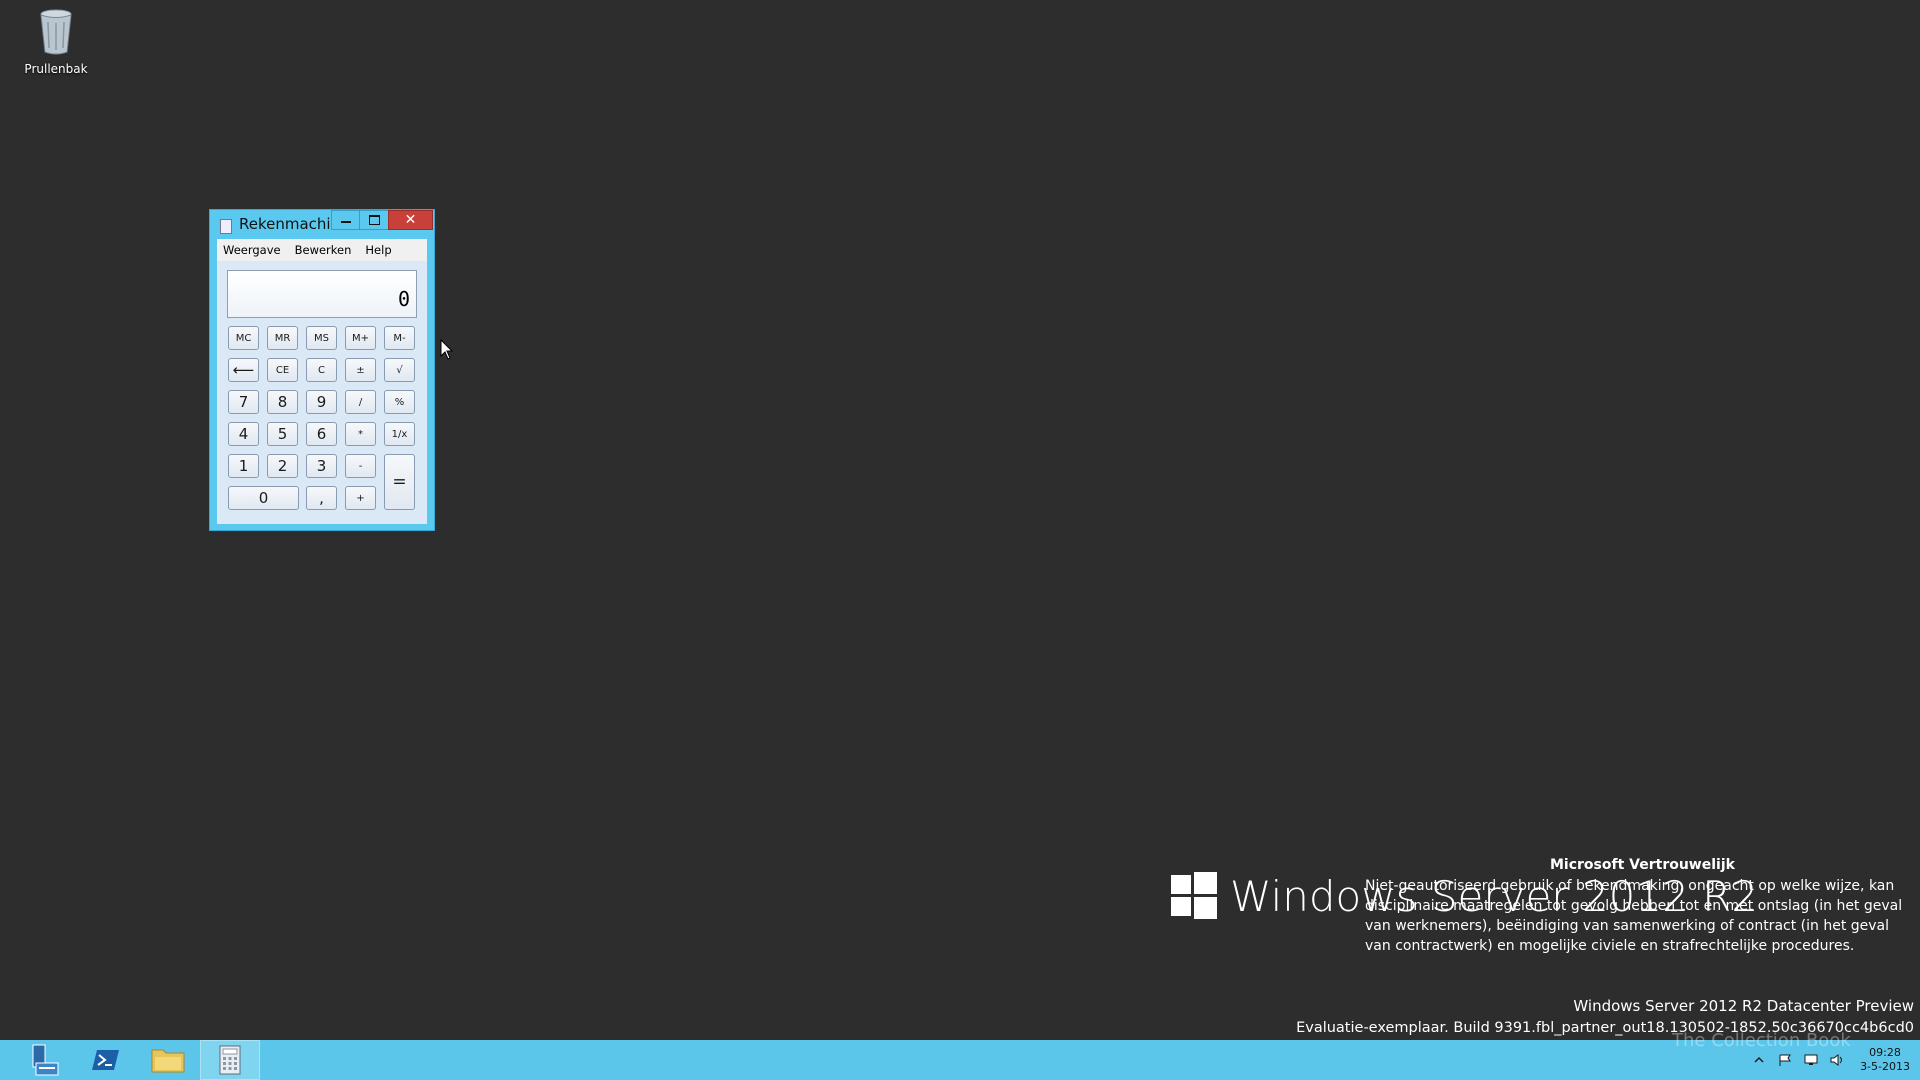 The height and width of the screenshot is (1080, 1920). What do you see at coordinates (1785, 1060) in the screenshot?
I see `flag-icon` at bounding box center [1785, 1060].